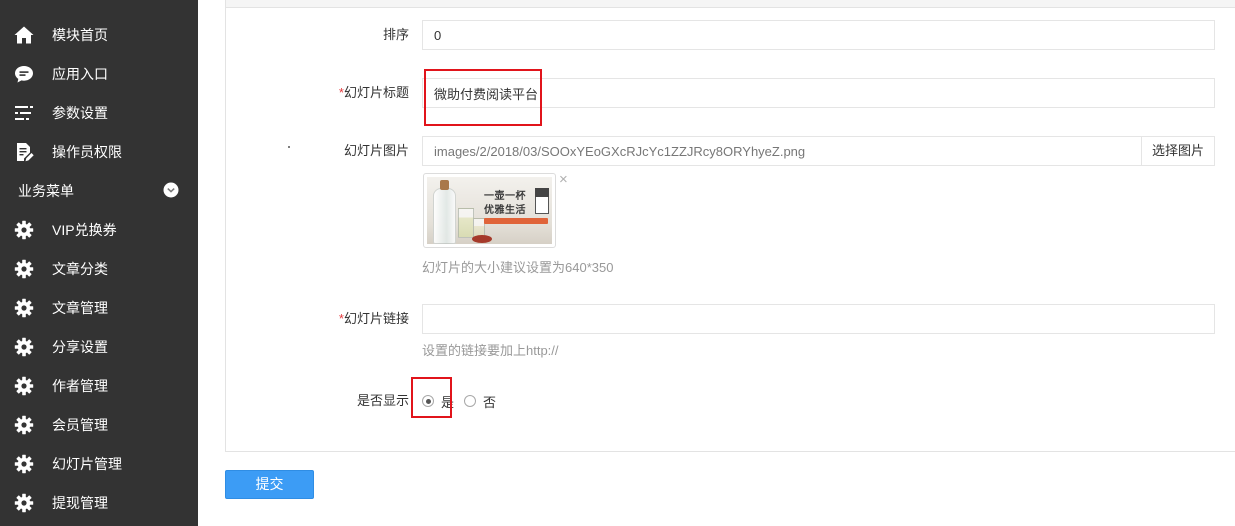 The height and width of the screenshot is (526, 1235). Describe the element at coordinates (438, 401) in the screenshot. I see `display-option-yes: 是` at that location.